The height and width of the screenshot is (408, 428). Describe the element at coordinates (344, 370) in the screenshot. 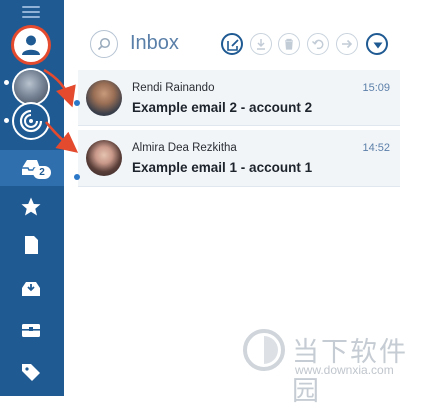

I see `watermark-url: www.downxia.com` at that location.